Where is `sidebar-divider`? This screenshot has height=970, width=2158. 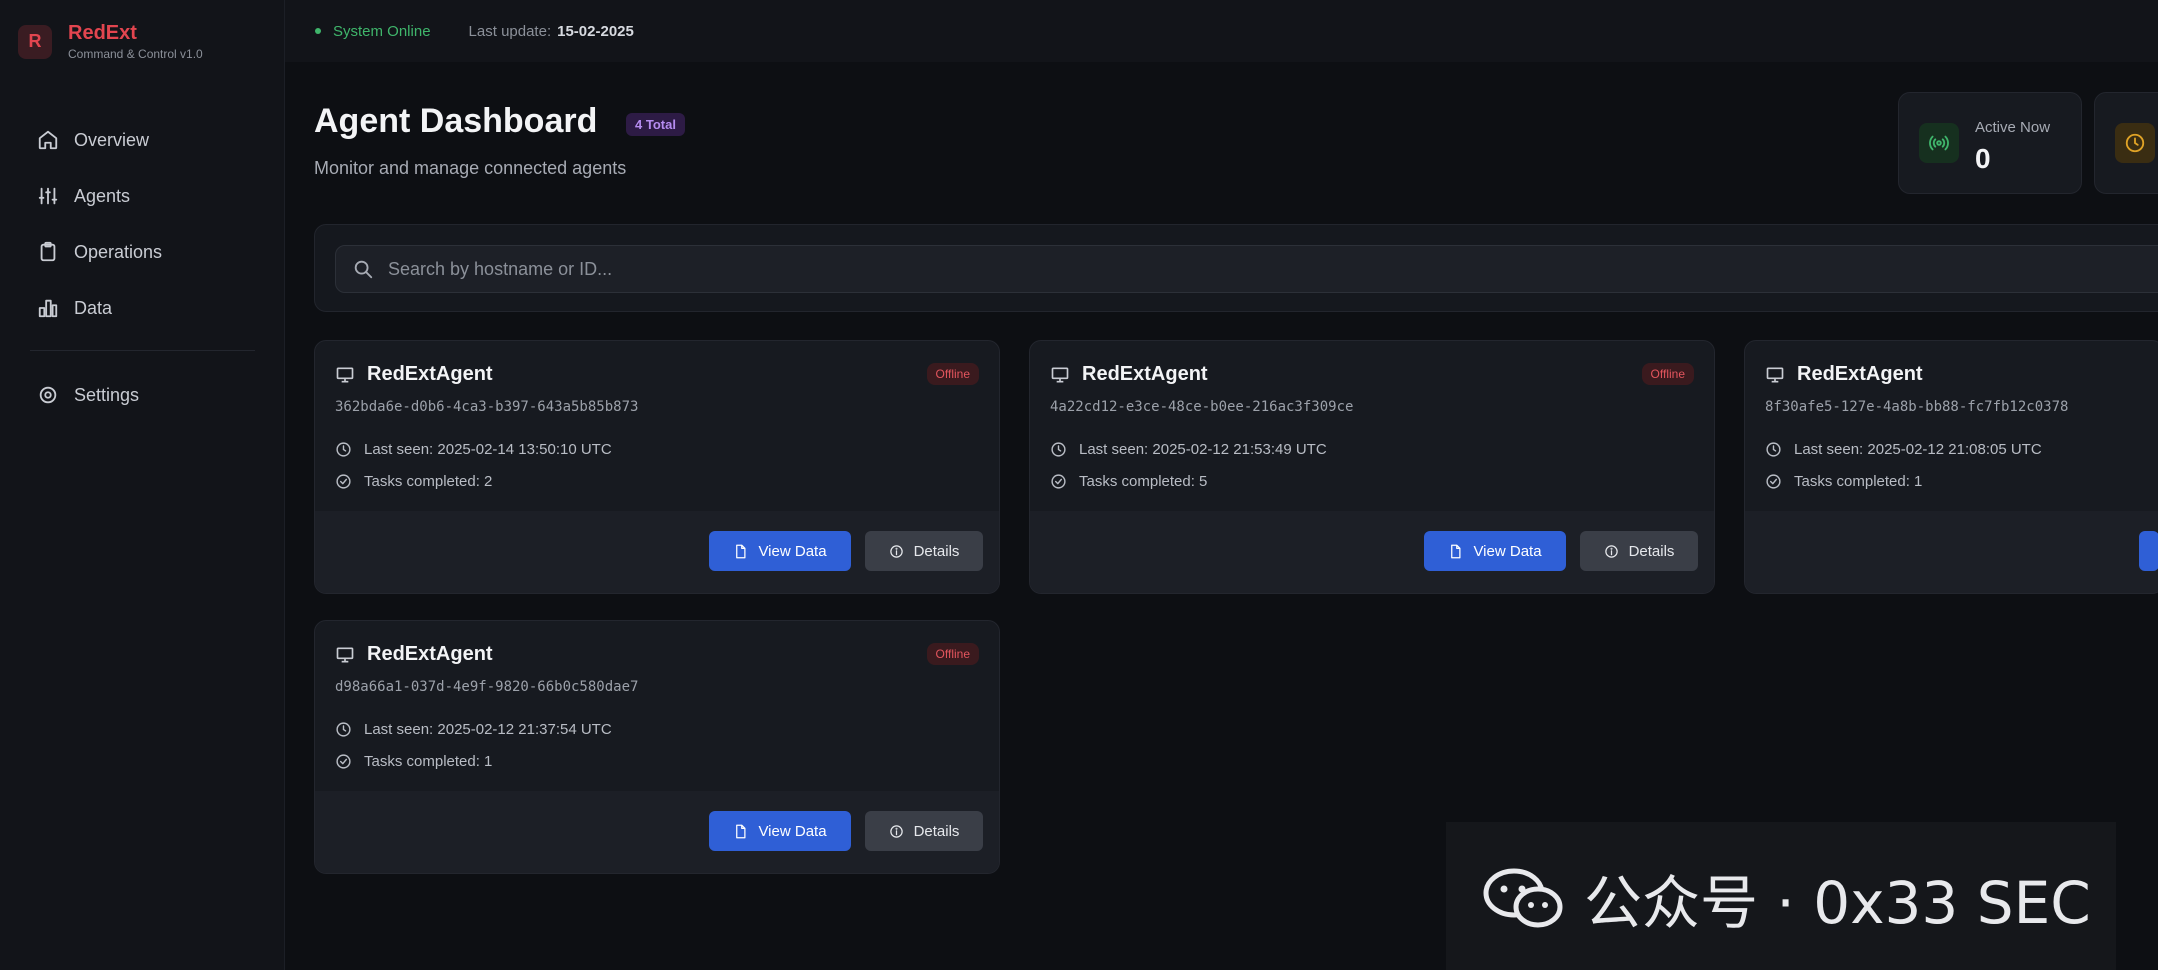
sidebar-divider is located at coordinates (142, 350).